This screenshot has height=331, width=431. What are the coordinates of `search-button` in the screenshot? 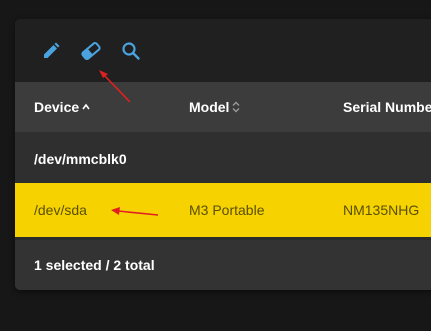 It's located at (131, 51).